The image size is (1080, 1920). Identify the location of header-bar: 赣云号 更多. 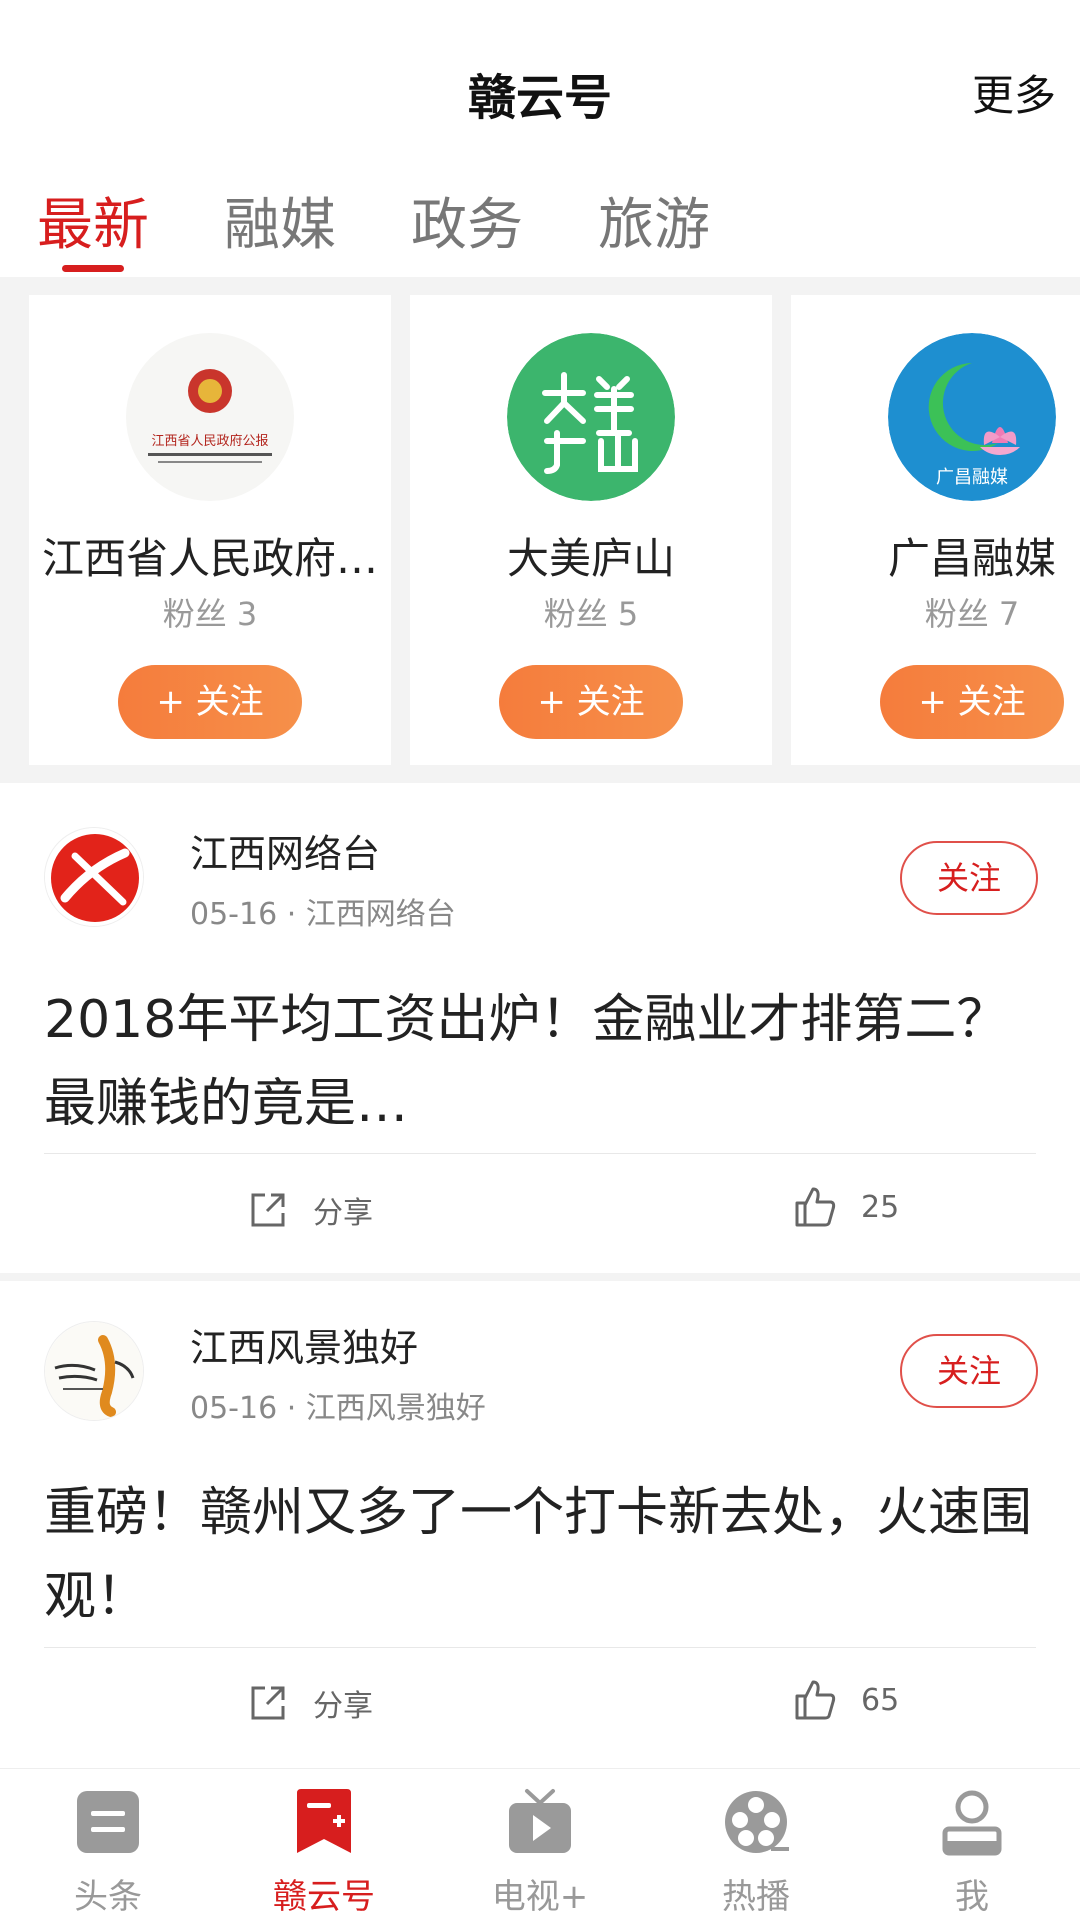
(540, 85).